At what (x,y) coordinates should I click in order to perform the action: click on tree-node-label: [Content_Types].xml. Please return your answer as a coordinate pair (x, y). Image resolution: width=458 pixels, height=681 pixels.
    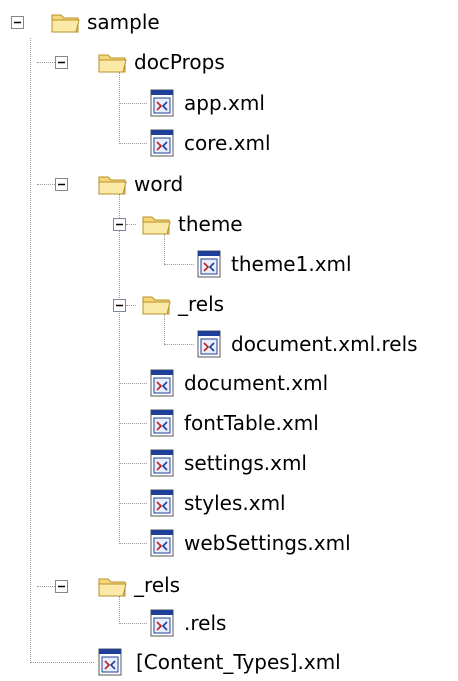
    Looking at the image, I should click on (238, 662).